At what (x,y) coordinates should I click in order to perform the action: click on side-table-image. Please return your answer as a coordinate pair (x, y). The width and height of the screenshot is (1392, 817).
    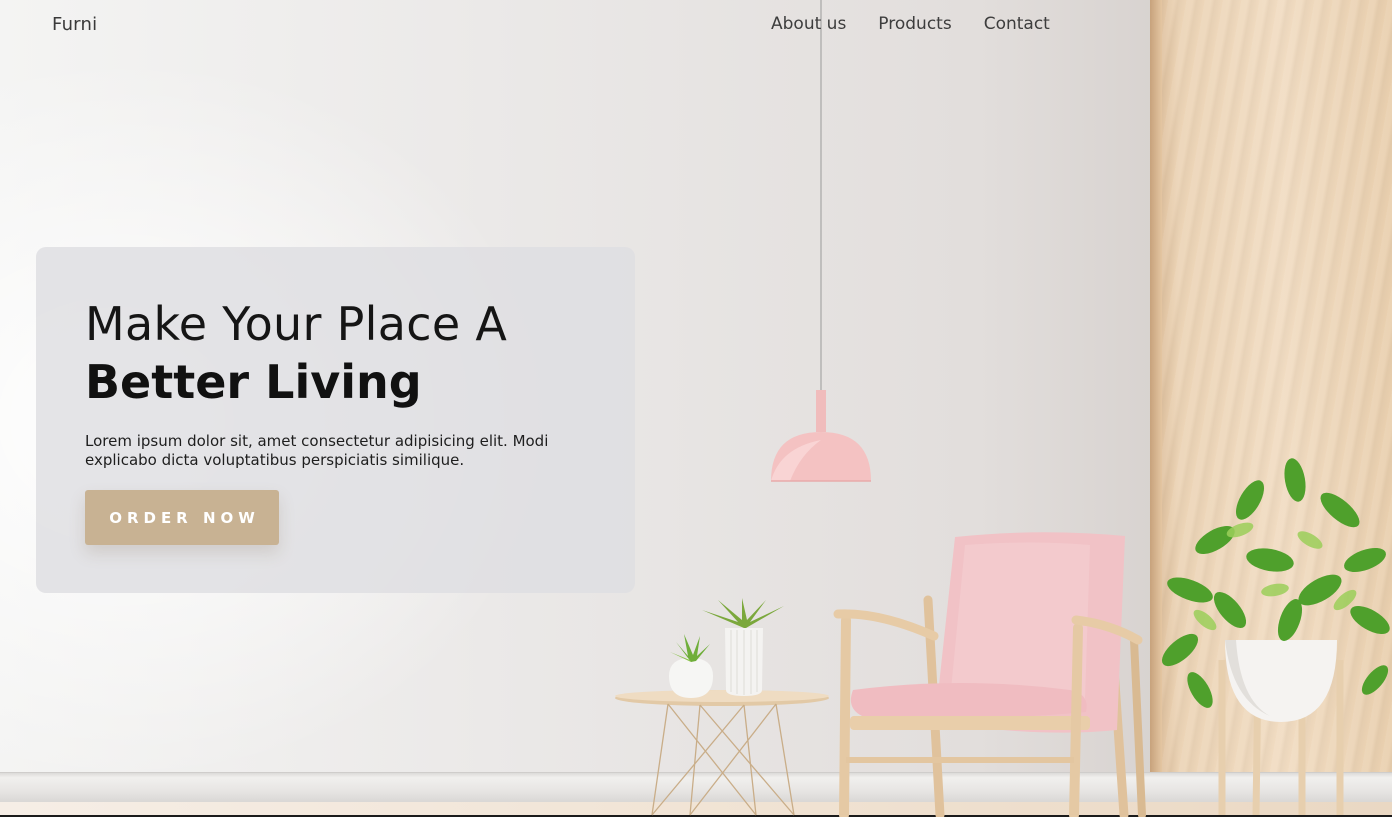
    Looking at the image, I should click on (722, 753).